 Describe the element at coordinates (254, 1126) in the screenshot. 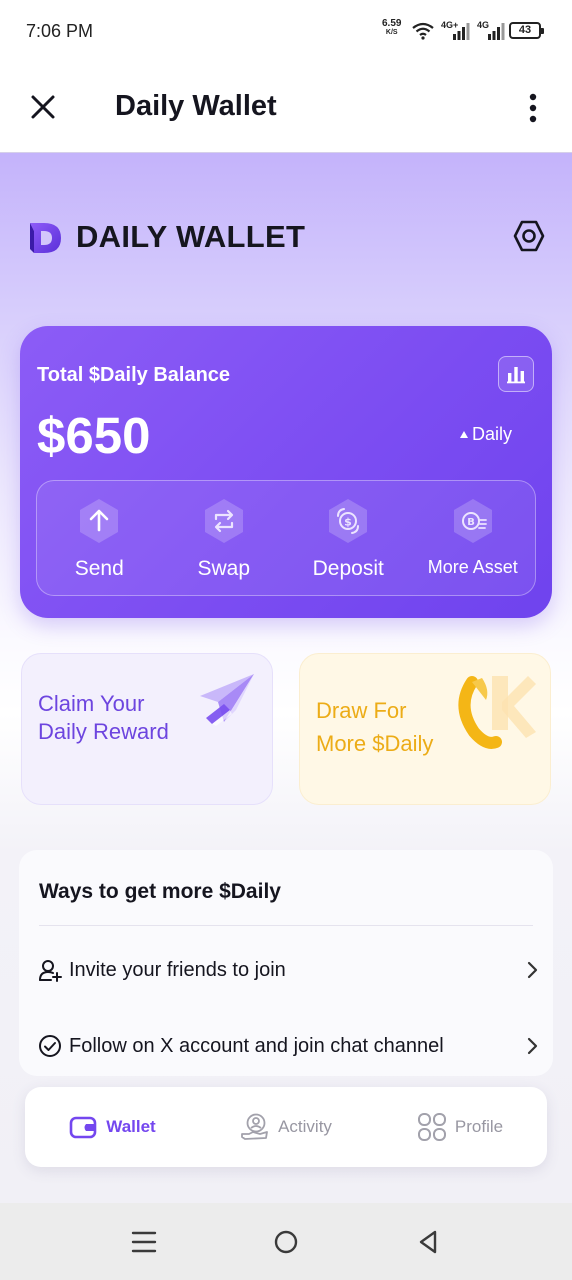

I see `activity-icon` at that location.